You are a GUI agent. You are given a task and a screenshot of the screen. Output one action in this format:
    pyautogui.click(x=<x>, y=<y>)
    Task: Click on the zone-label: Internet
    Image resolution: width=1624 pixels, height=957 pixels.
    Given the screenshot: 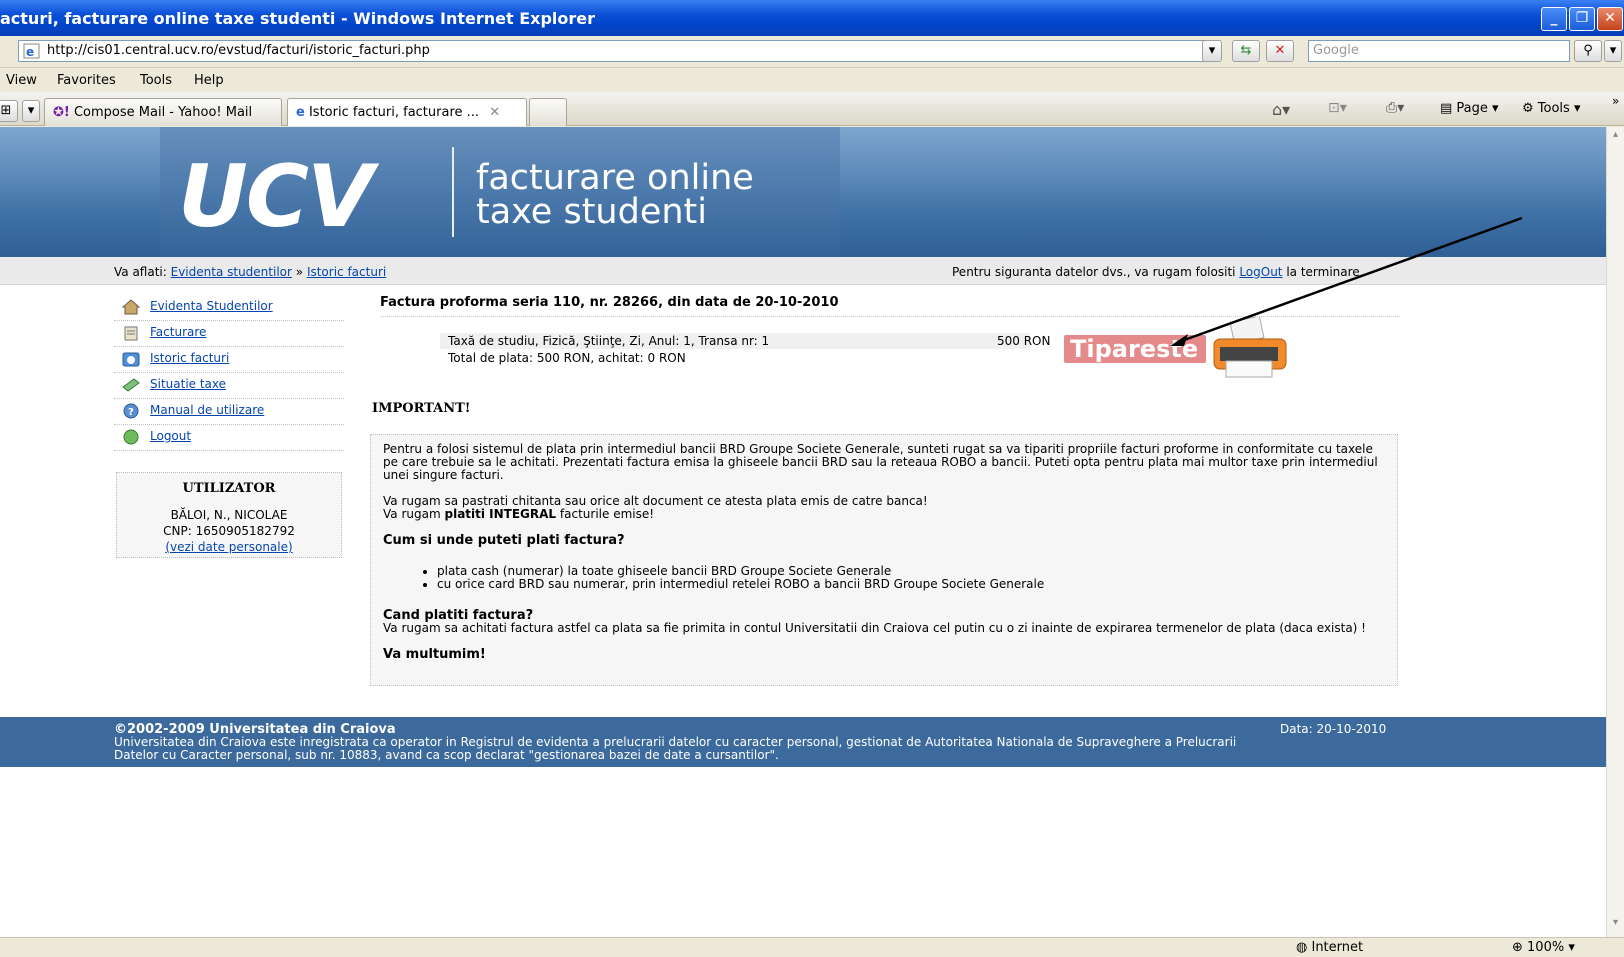 What is the action you would take?
    pyautogui.click(x=1337, y=947)
    